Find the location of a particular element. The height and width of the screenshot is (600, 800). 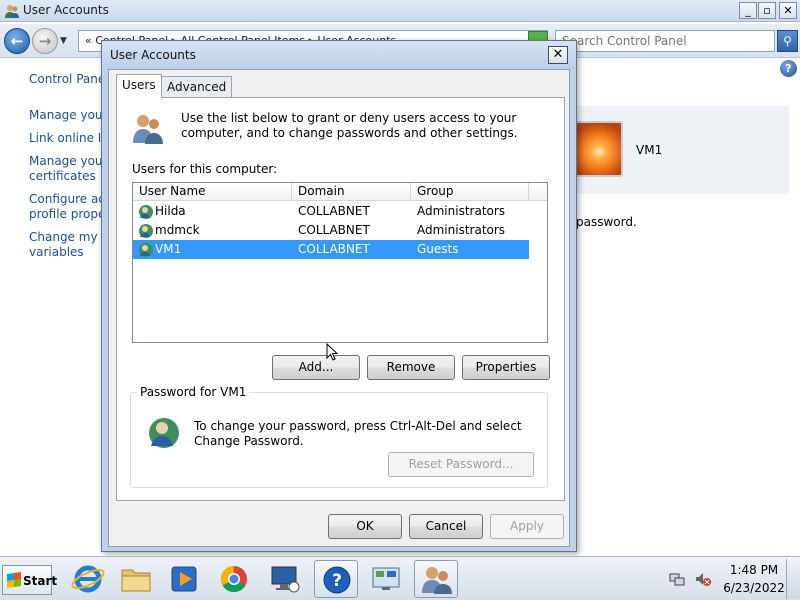

maximize-button: ▫ is located at coordinates (767, 10).